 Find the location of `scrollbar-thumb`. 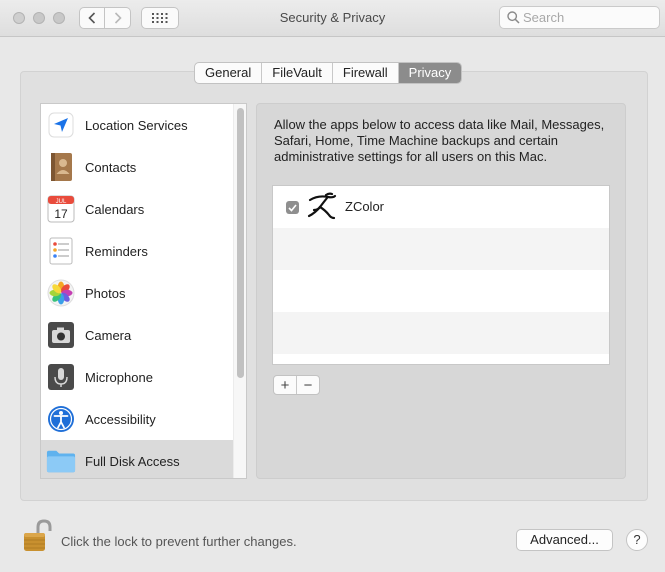

scrollbar-thumb is located at coordinates (240, 243).